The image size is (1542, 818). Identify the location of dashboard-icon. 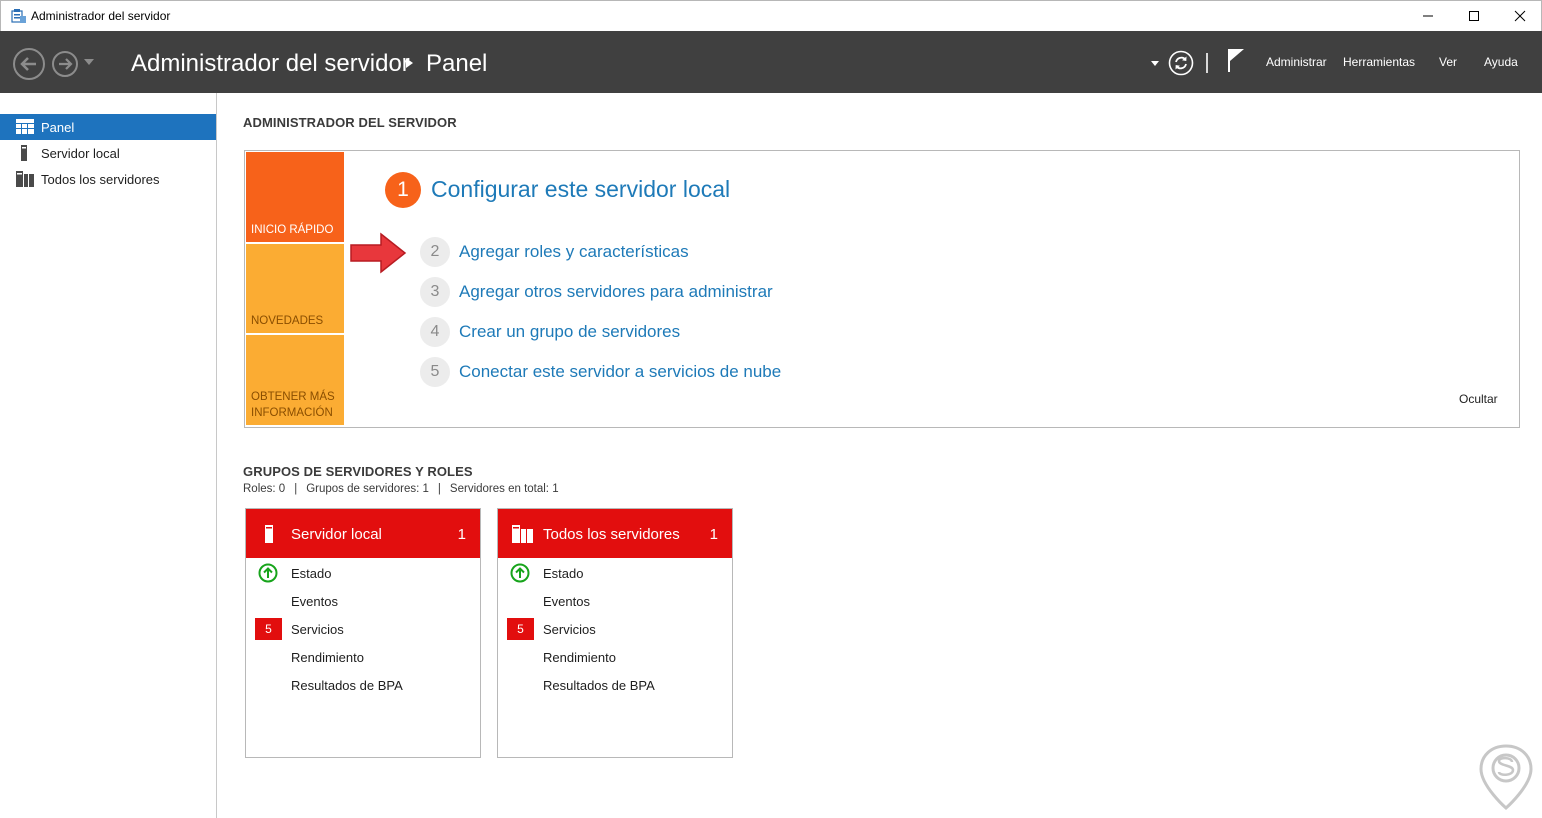
(25, 126).